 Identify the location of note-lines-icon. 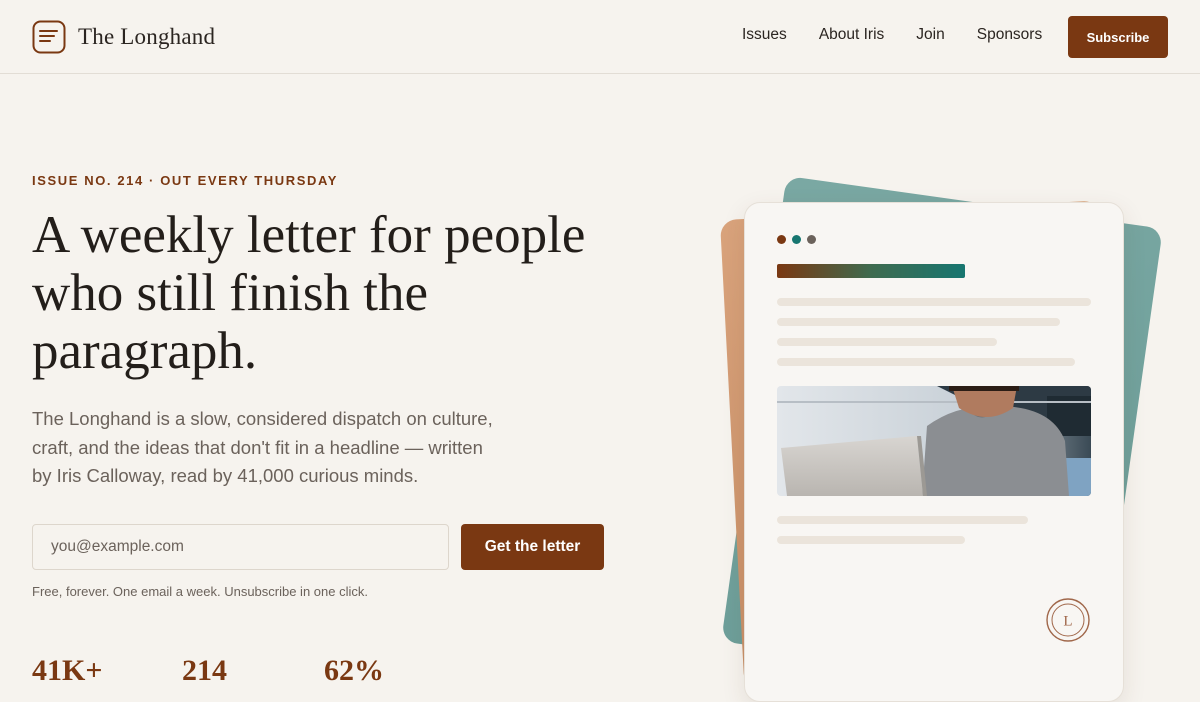
(49, 37).